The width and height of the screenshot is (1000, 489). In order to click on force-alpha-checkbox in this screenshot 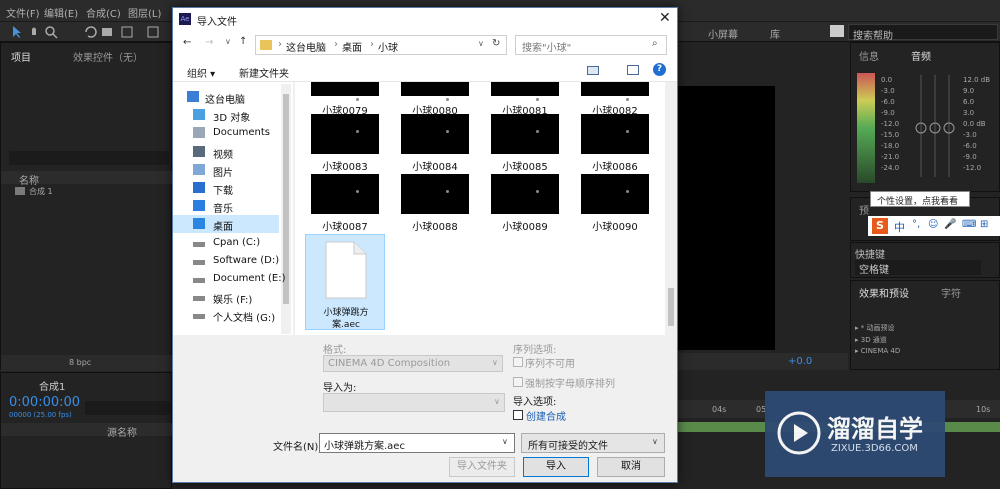, I will do `click(518, 382)`.